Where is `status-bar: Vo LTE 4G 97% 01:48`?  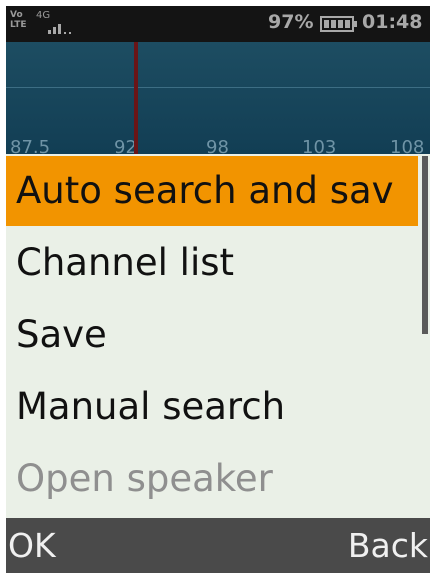 status-bar: Vo LTE 4G 97% 01:48 is located at coordinates (218, 24).